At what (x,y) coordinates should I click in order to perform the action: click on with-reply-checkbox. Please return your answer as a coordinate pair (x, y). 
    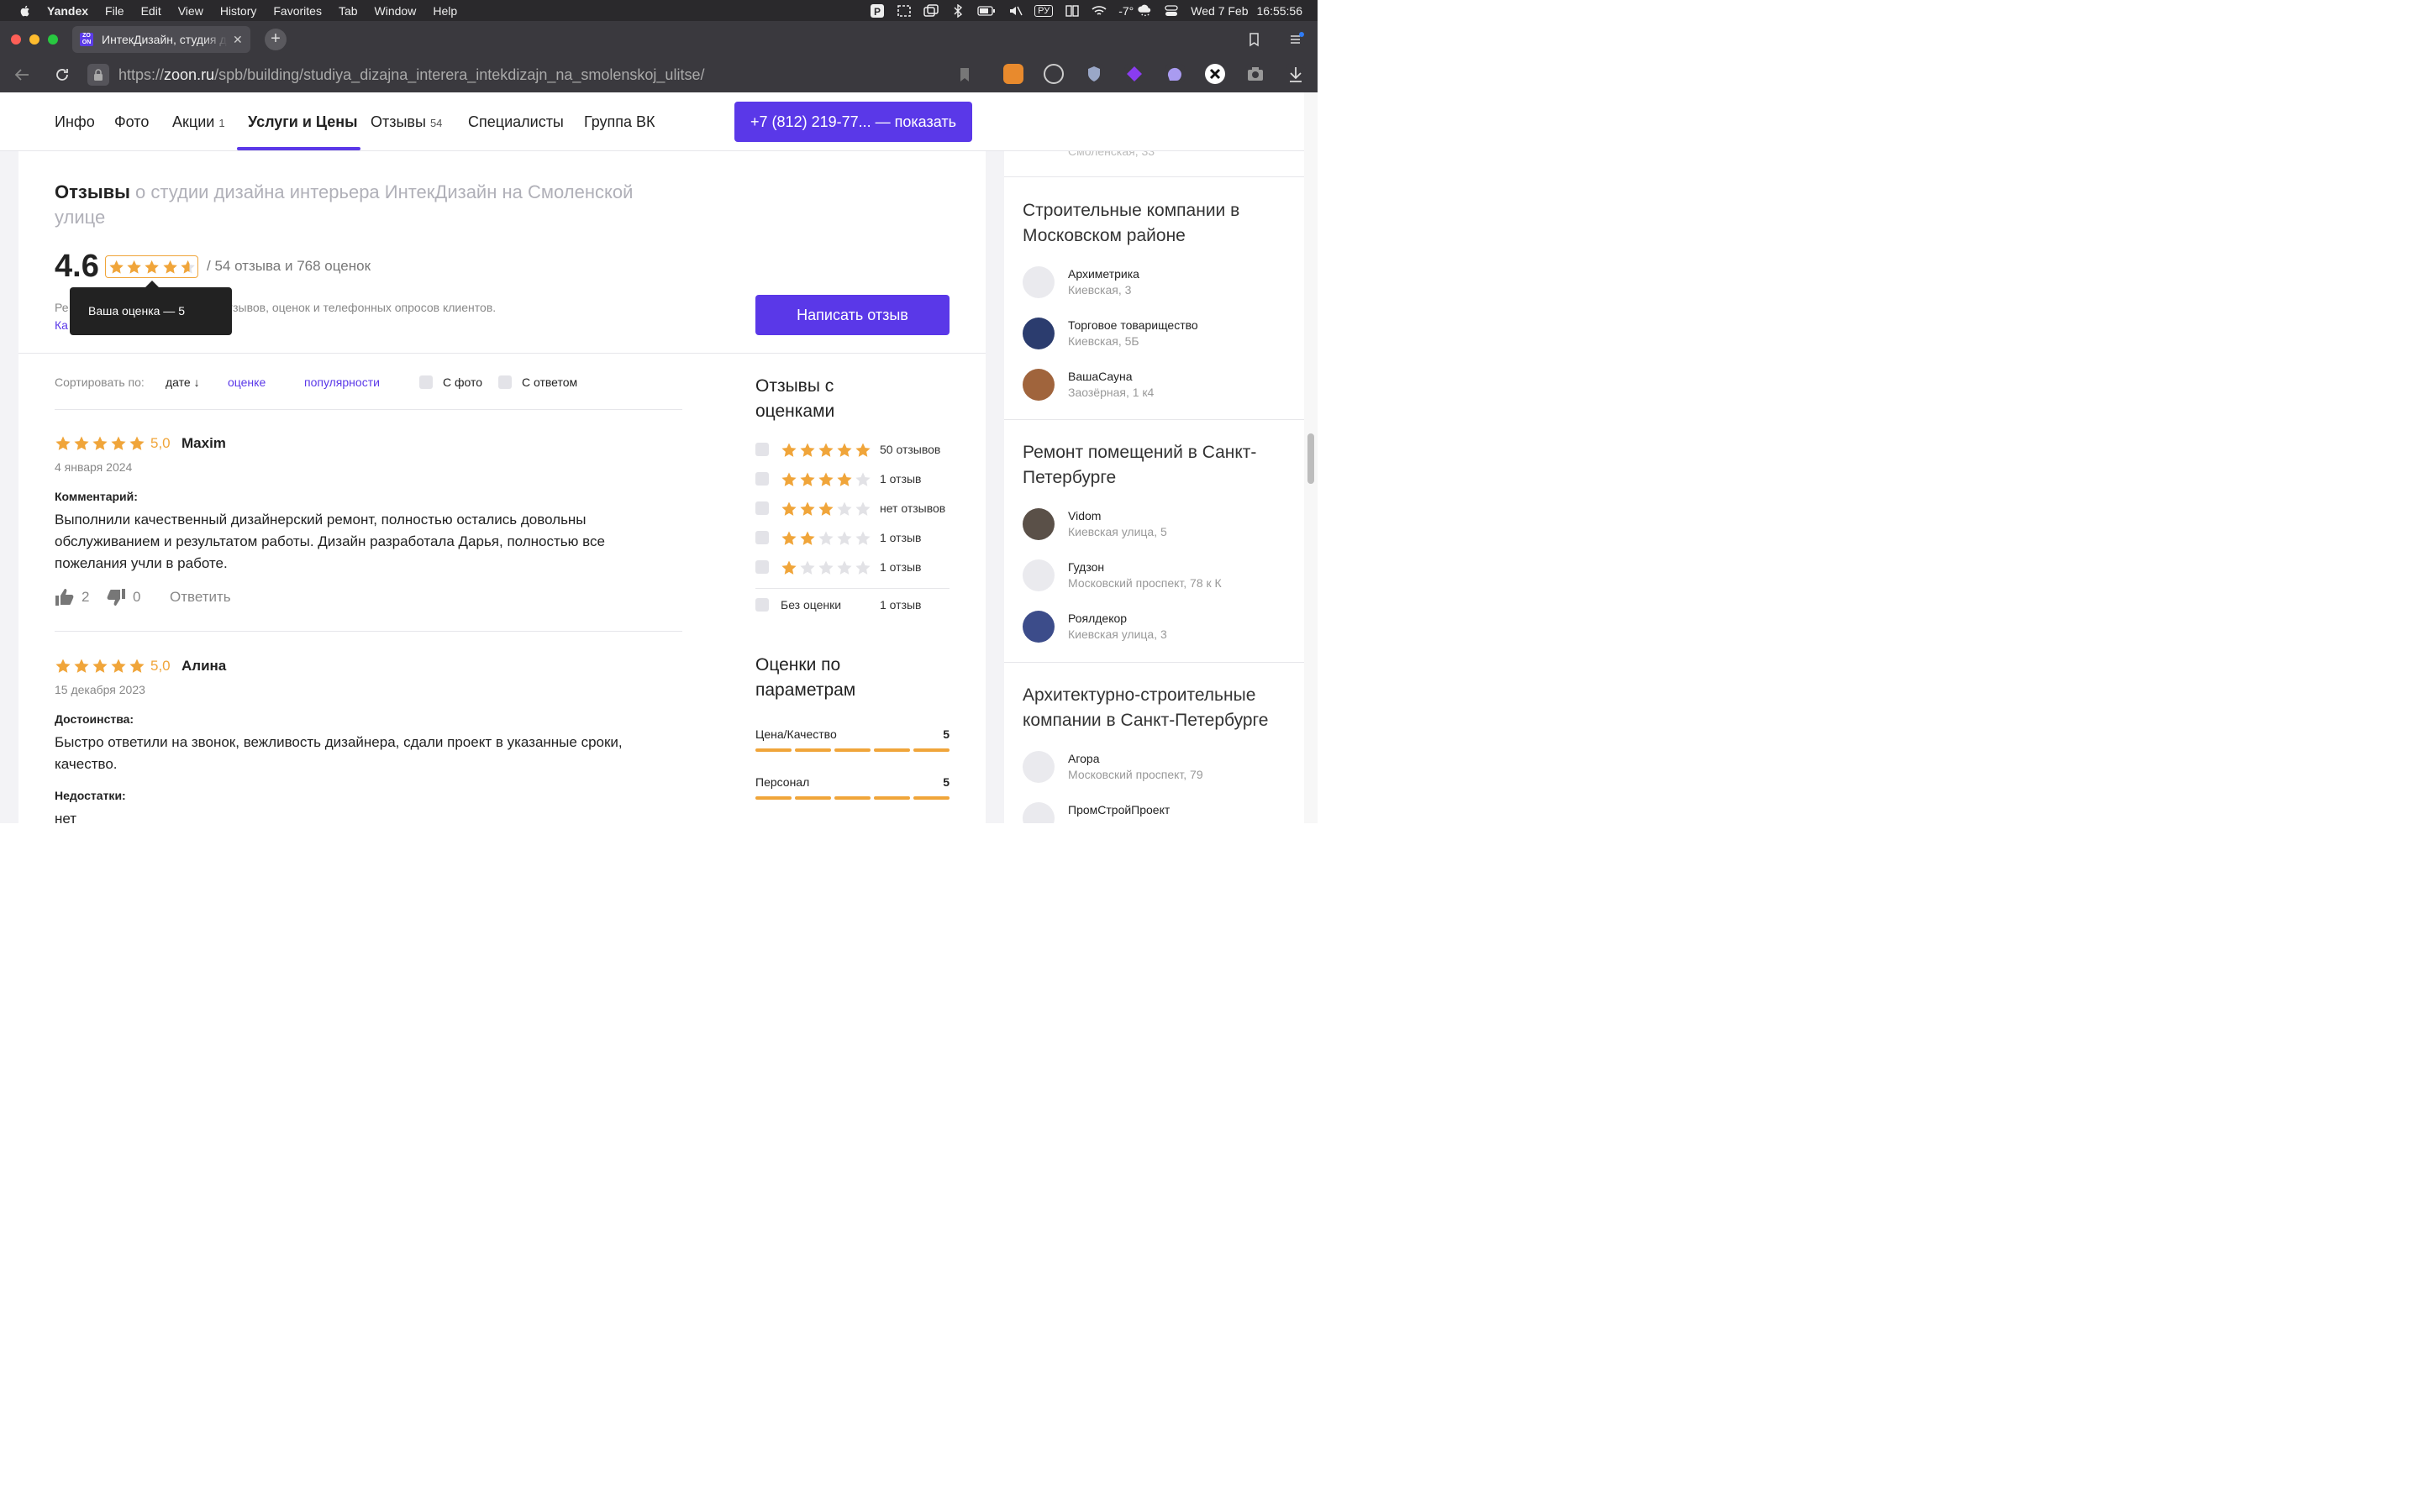
    Looking at the image, I should click on (505, 382).